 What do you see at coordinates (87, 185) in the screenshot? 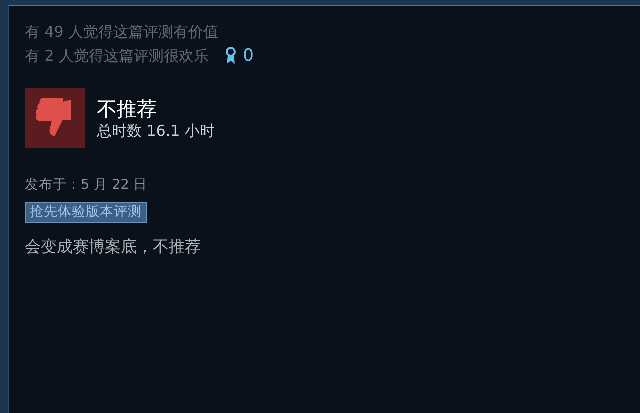
I see `posted-date: 发布于：5 月 22 日` at bounding box center [87, 185].